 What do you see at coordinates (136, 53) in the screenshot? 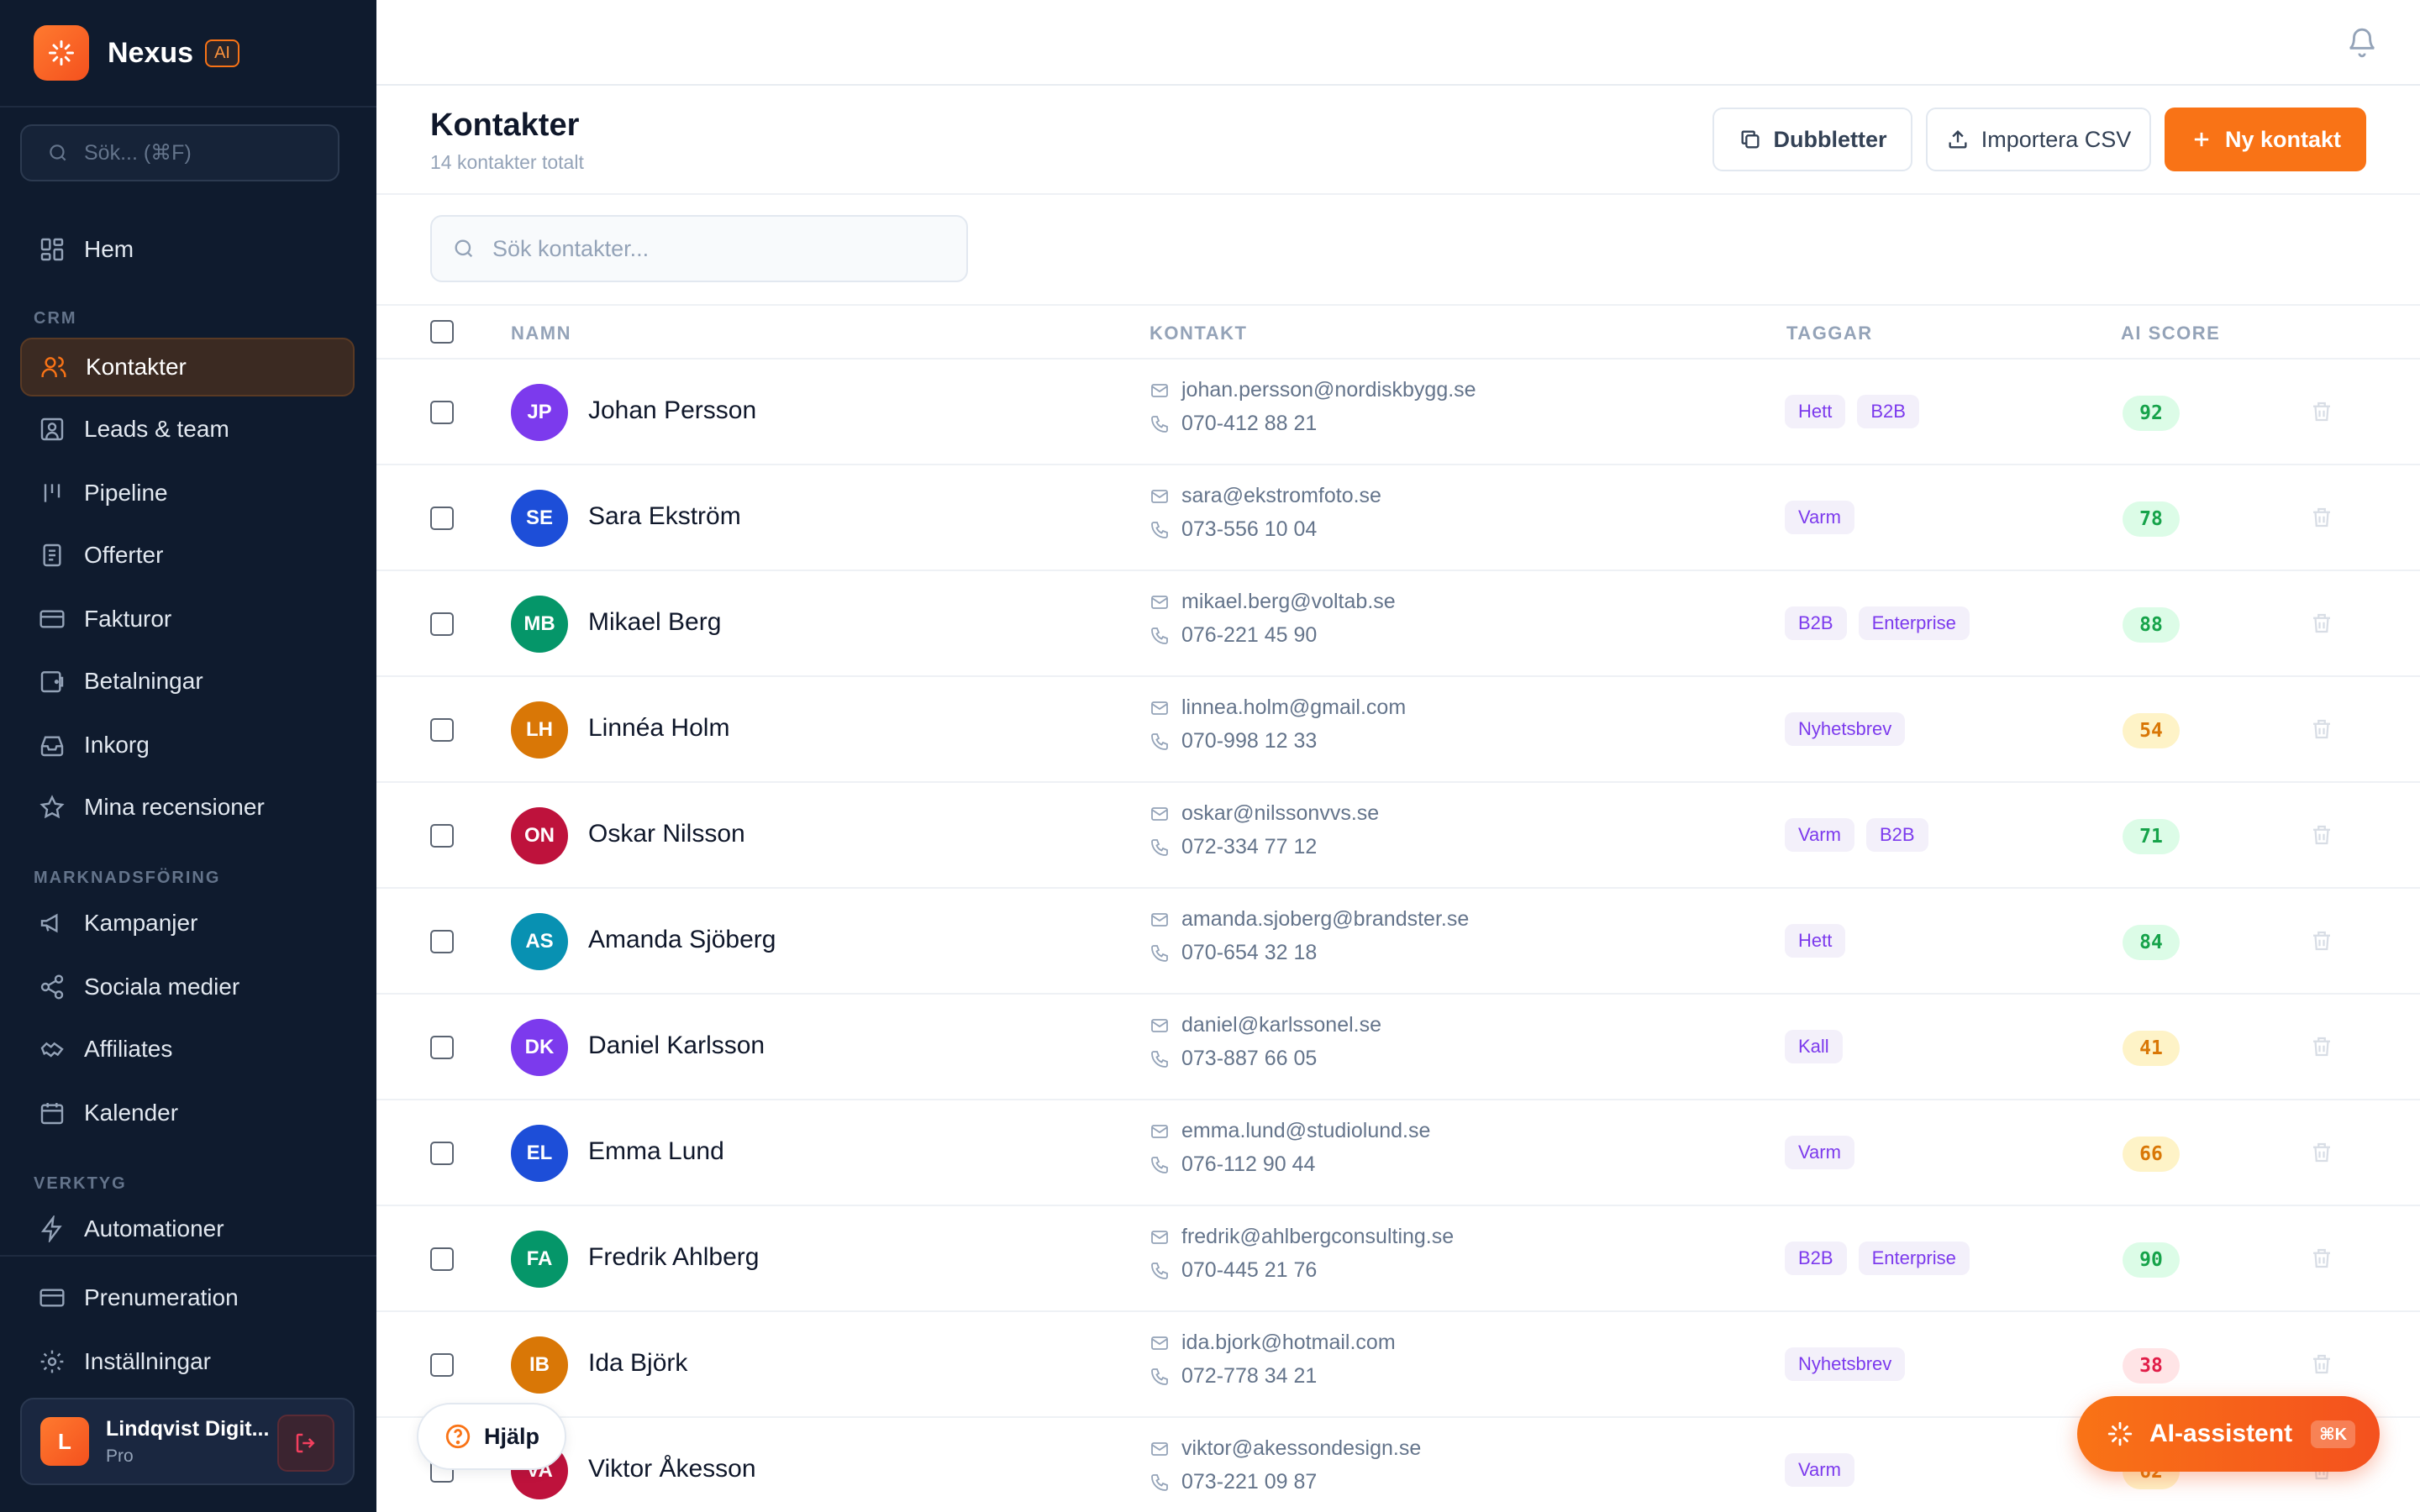
I see `brand: Nexus AI` at bounding box center [136, 53].